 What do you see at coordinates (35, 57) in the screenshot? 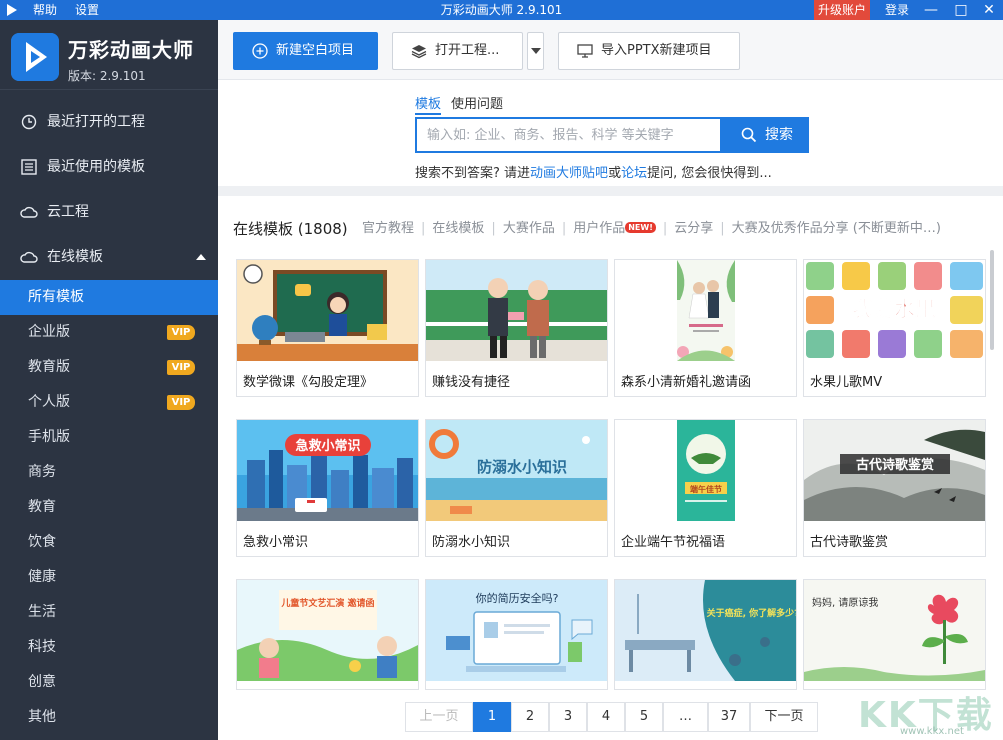
I see `app-icon` at bounding box center [35, 57].